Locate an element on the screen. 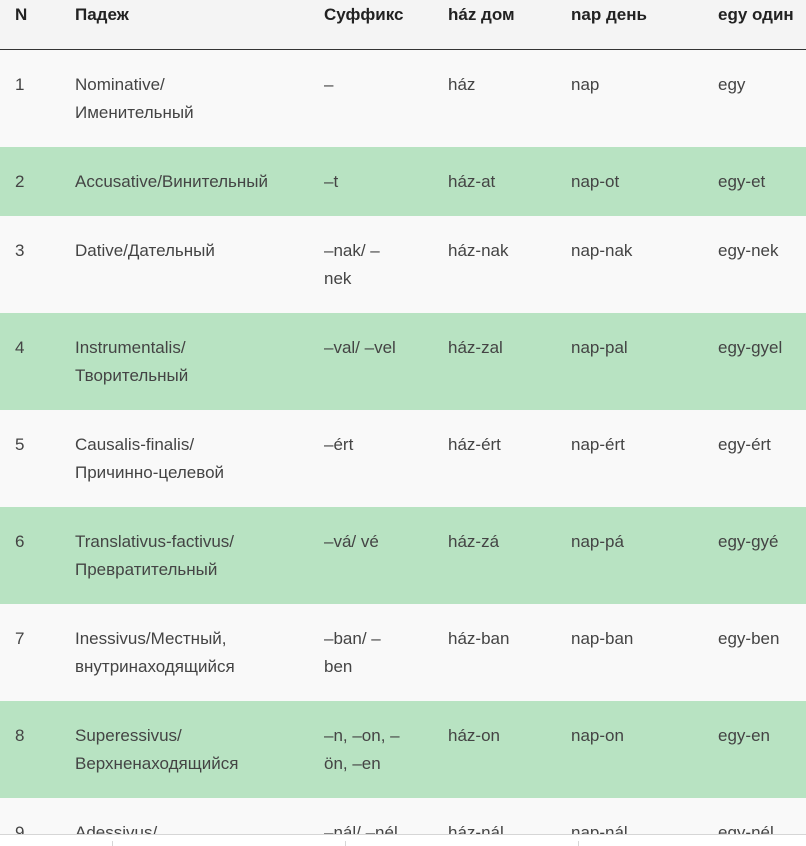 Image resolution: width=806 pixels, height=846 pixels. cell-haz: ház is located at coordinates (462, 84).